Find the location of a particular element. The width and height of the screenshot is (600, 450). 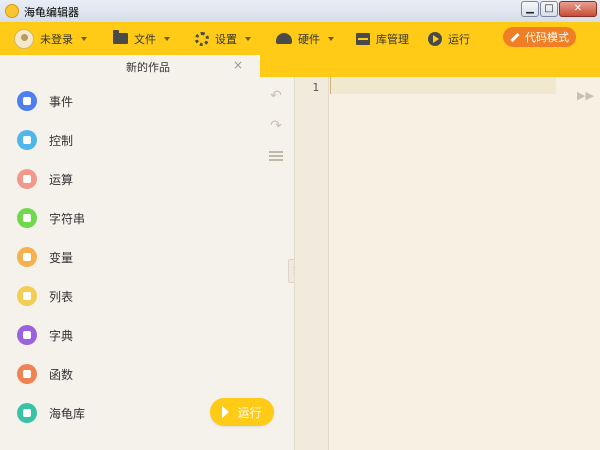

tab-bar-background is located at coordinates (430, 66).